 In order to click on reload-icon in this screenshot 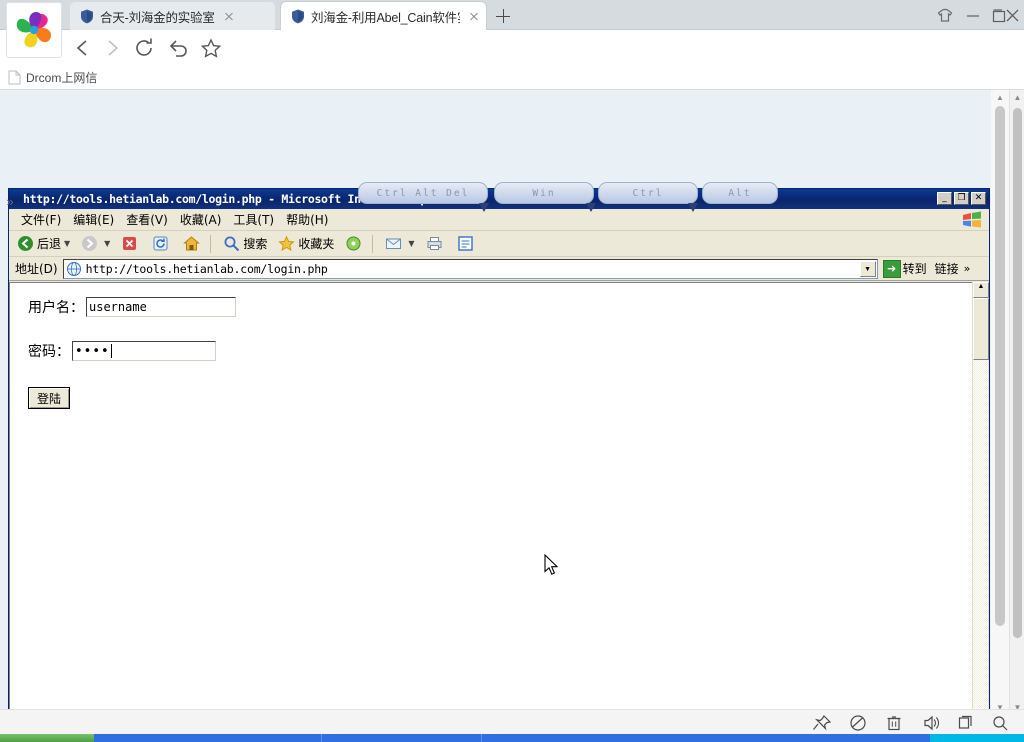, I will do `click(144, 48)`.